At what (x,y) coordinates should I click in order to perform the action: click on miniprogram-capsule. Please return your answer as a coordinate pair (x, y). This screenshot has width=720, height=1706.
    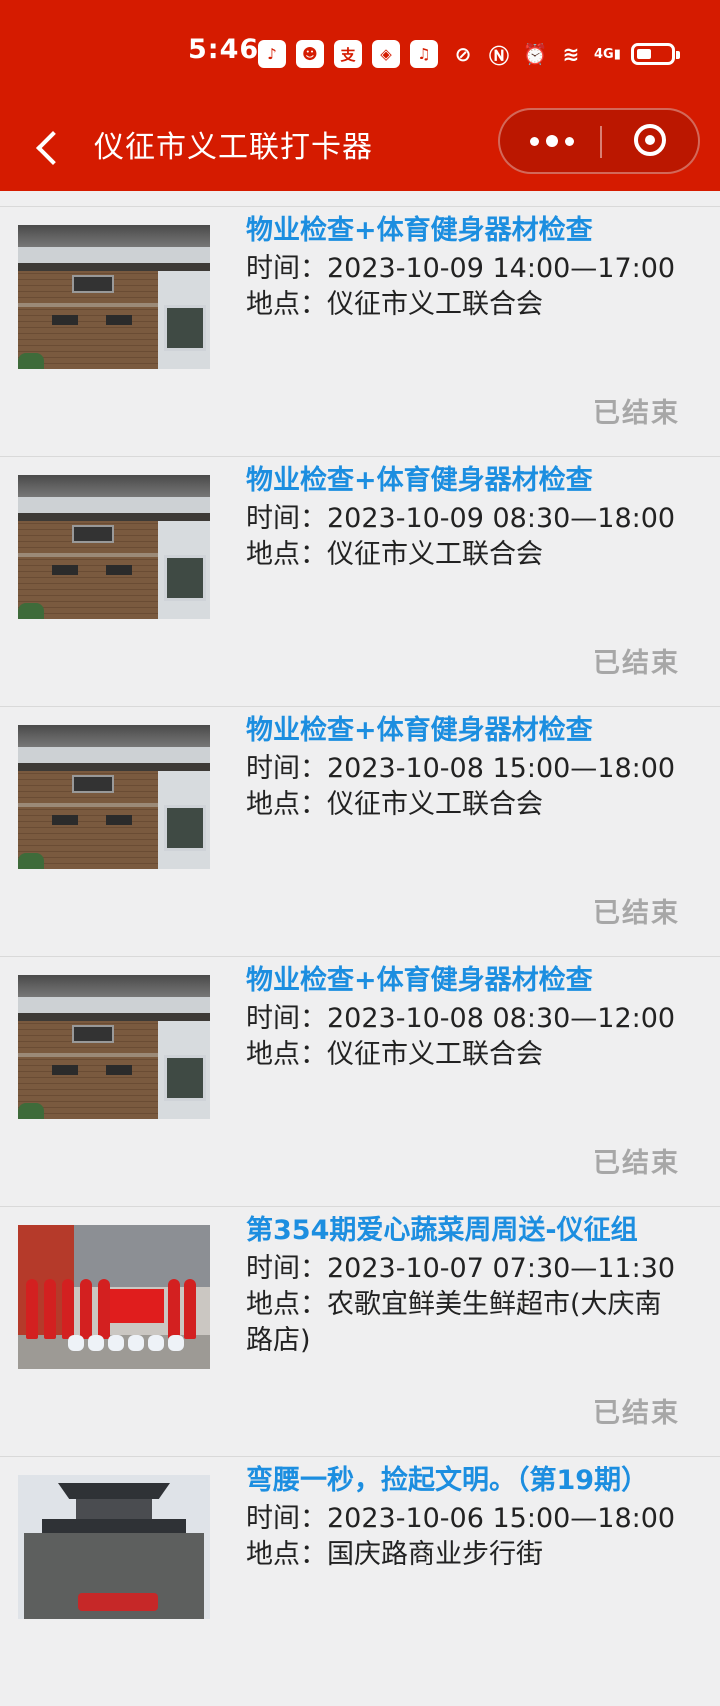
    Looking at the image, I should click on (599, 141).